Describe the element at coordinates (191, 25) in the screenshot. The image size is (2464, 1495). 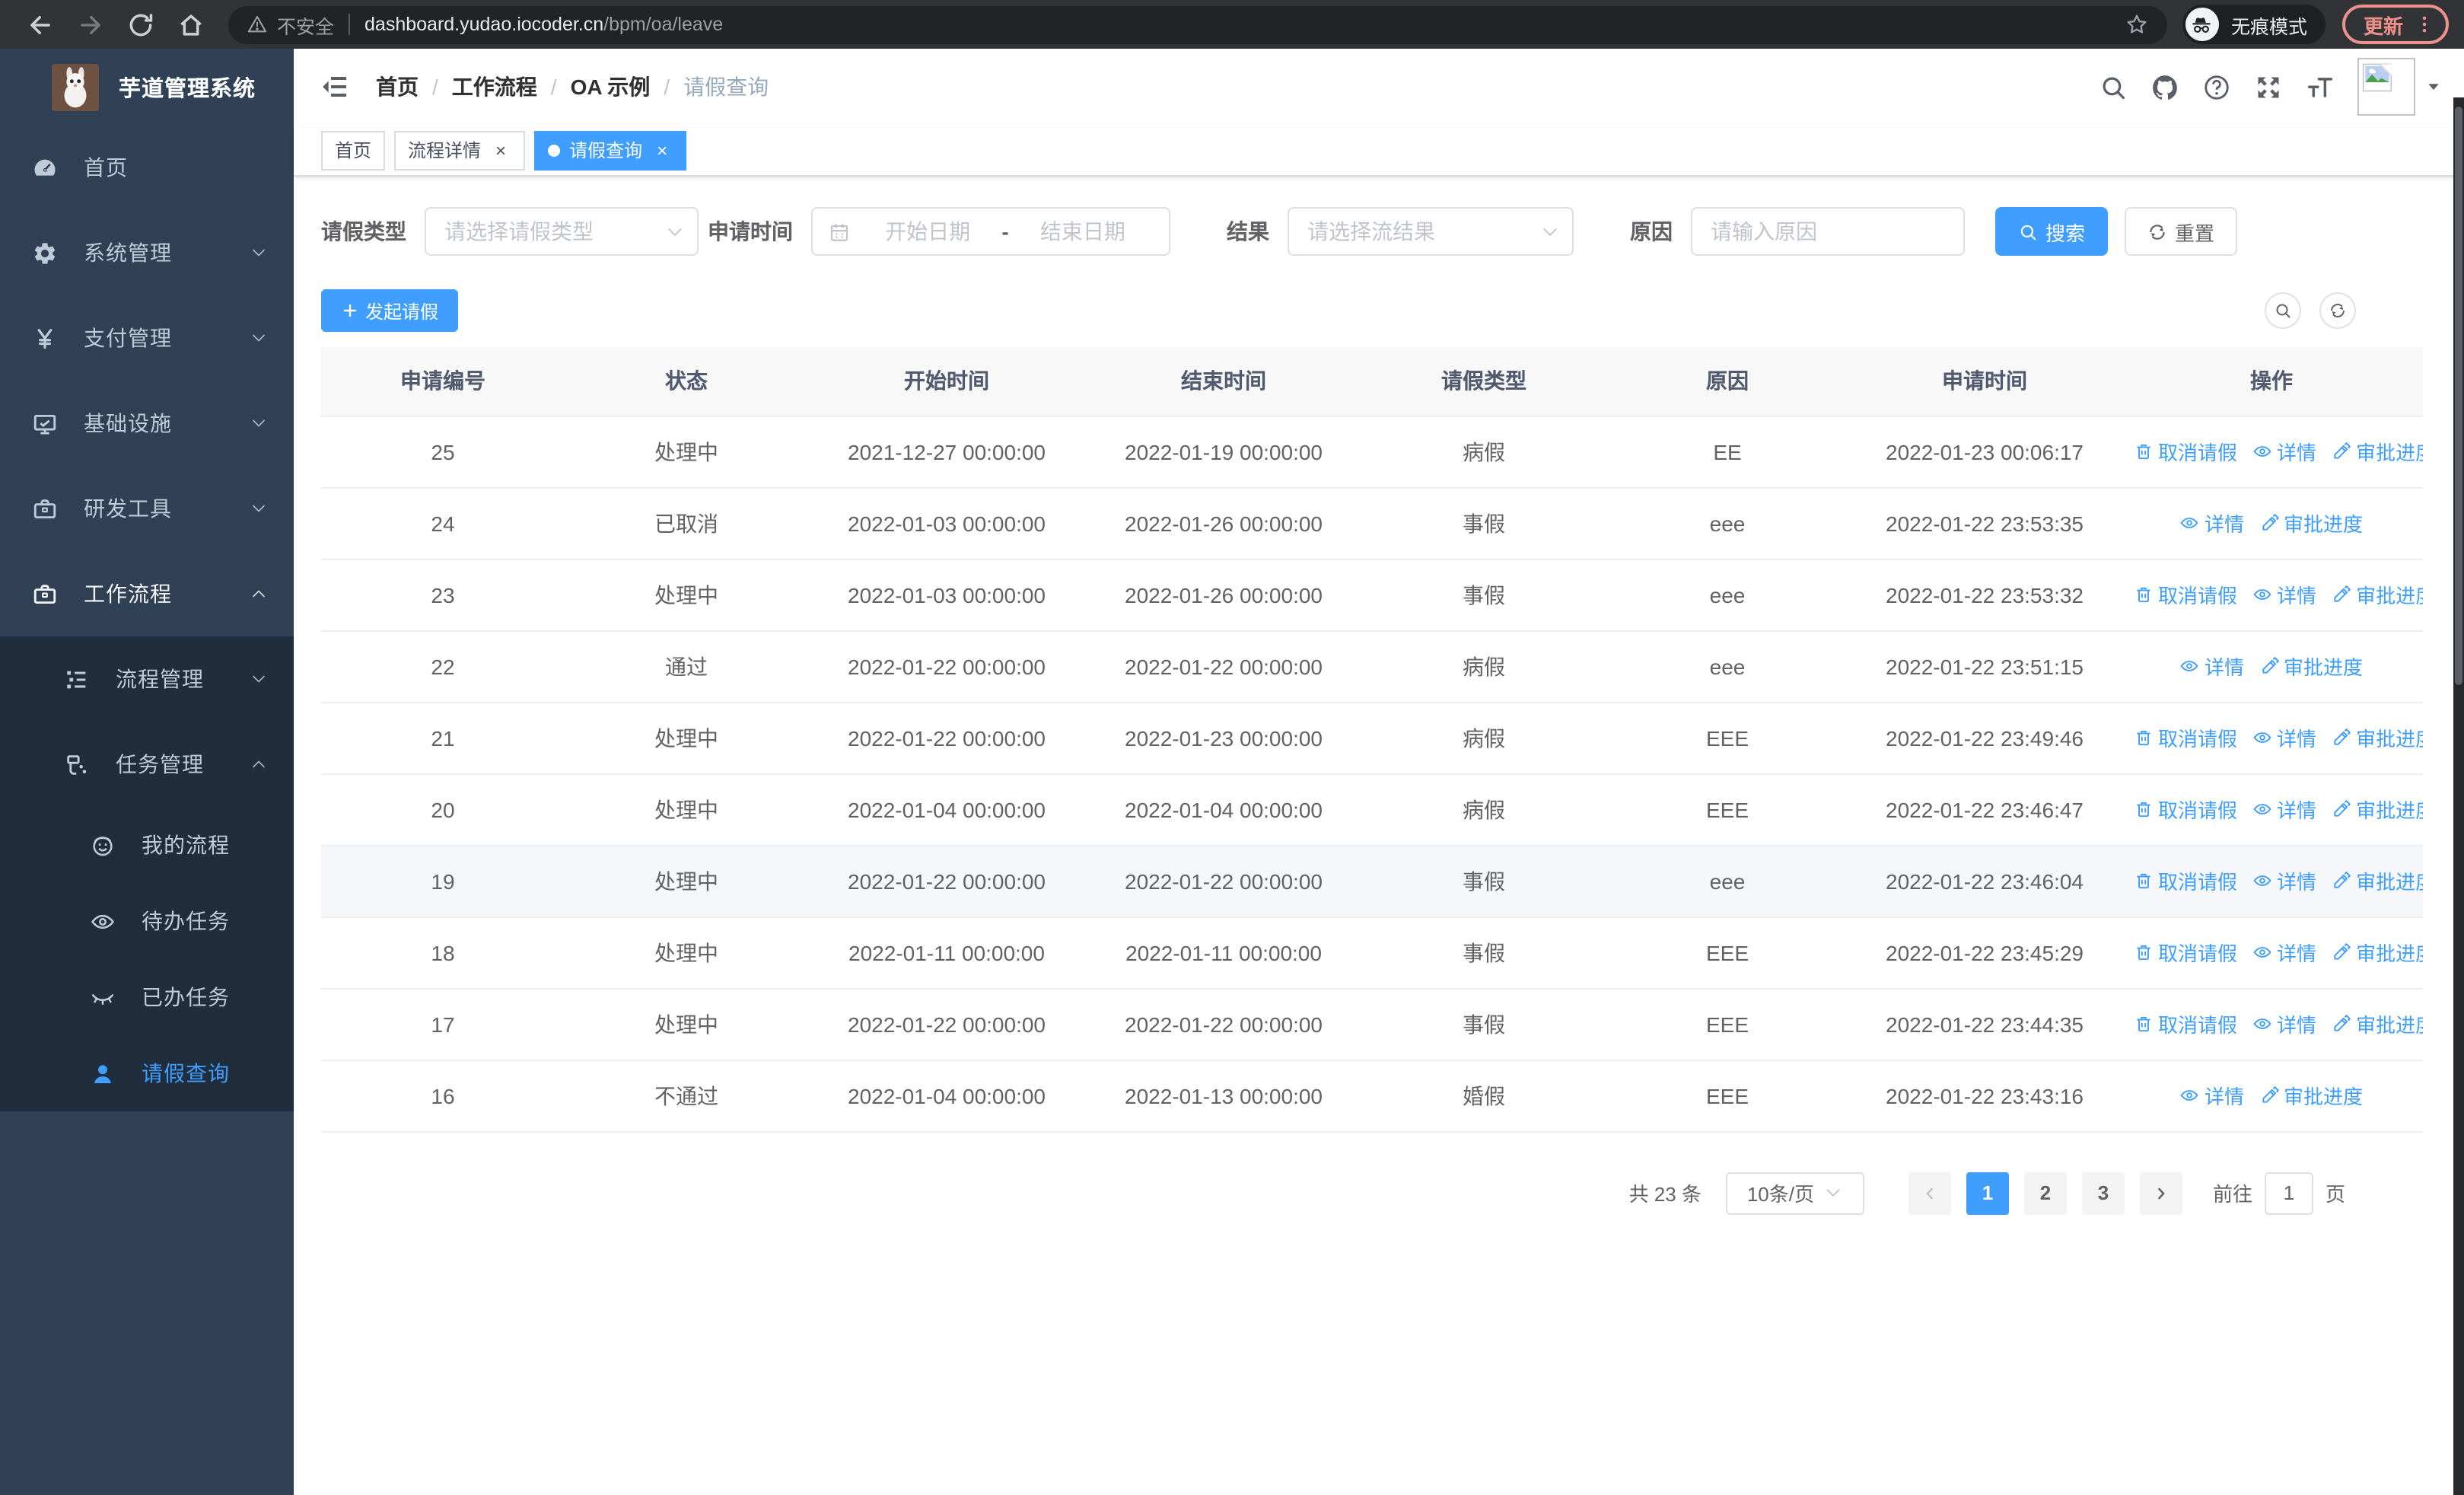
I see `browser-home-icon` at that location.